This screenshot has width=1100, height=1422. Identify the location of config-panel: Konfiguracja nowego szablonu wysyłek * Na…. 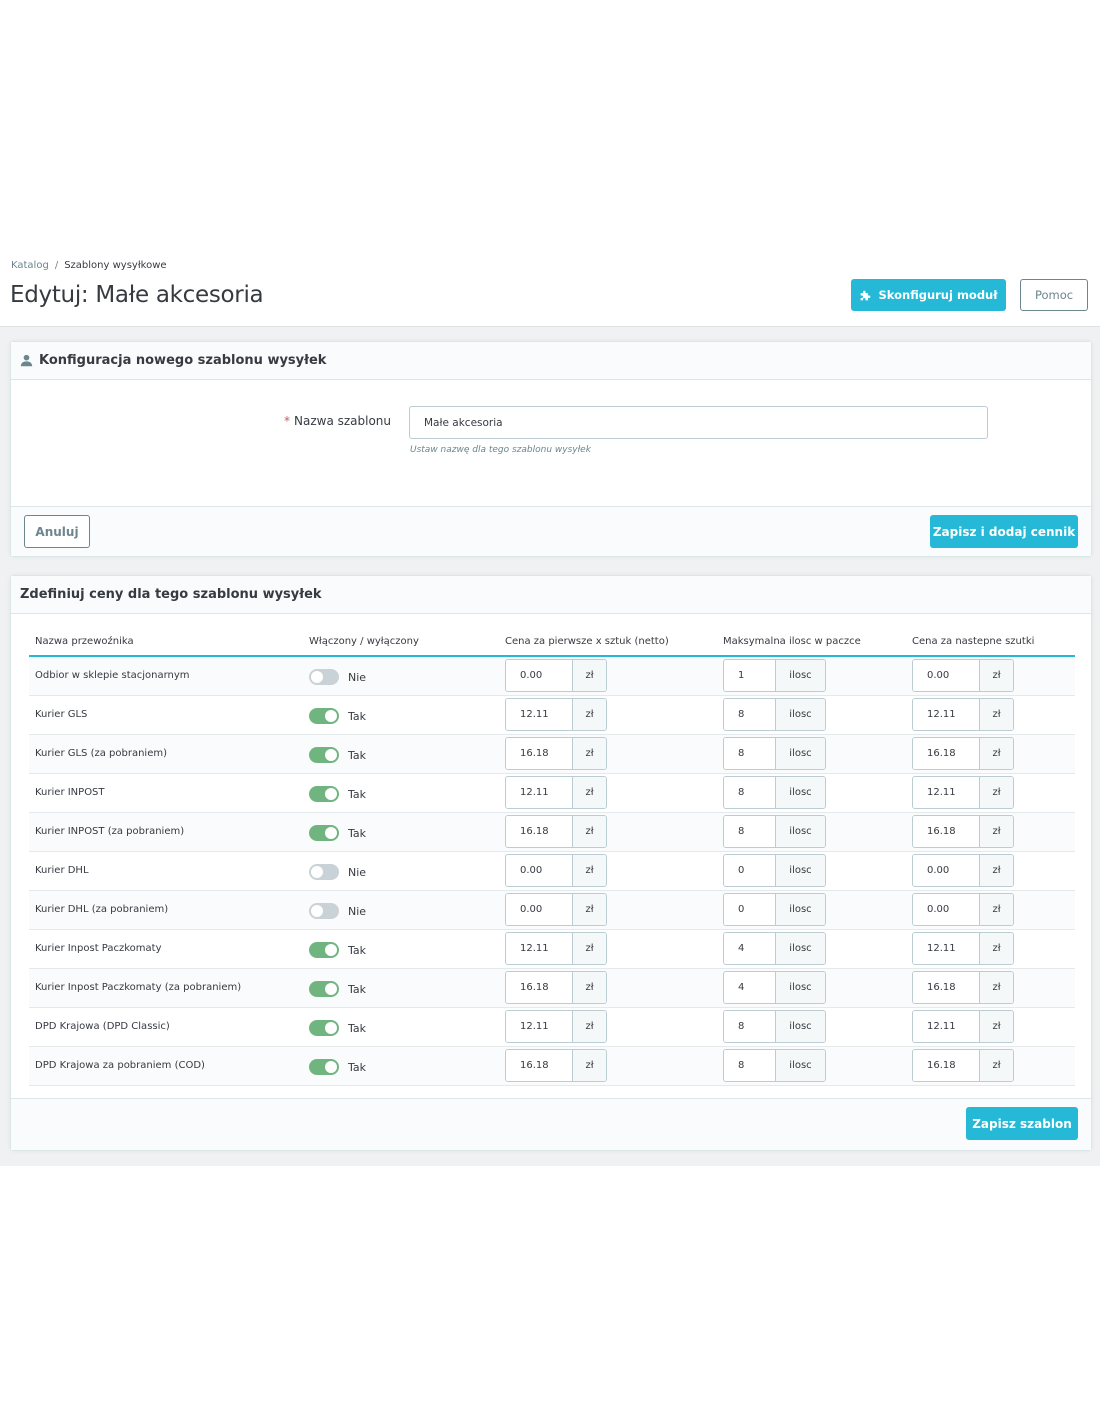
(551, 449).